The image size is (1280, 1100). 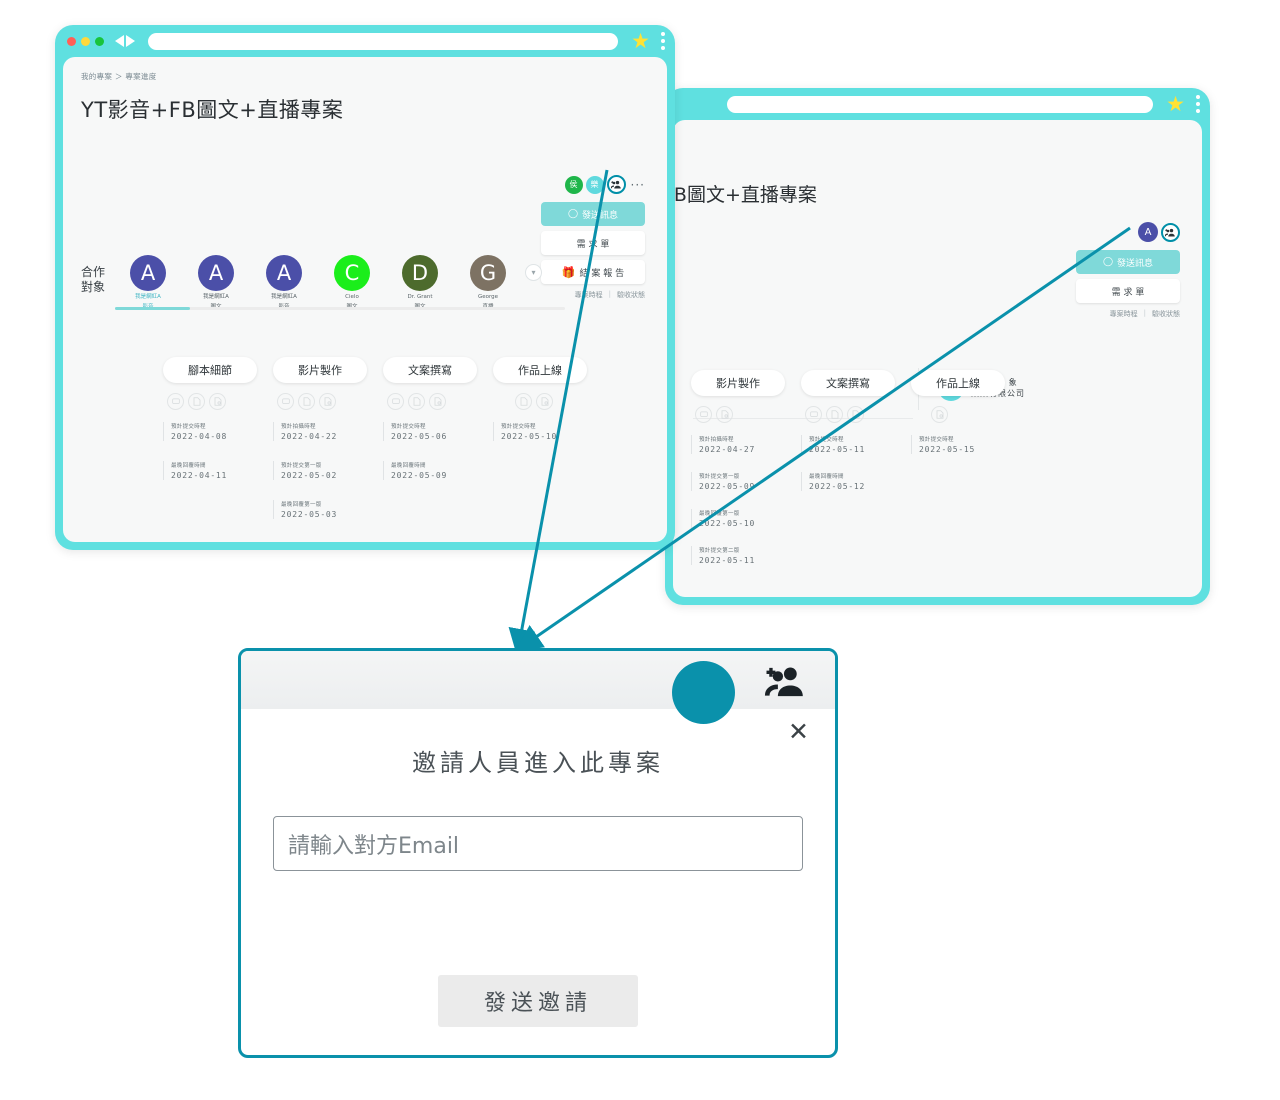 I want to click on forward-arrow-icon, so click(x=130, y=41).